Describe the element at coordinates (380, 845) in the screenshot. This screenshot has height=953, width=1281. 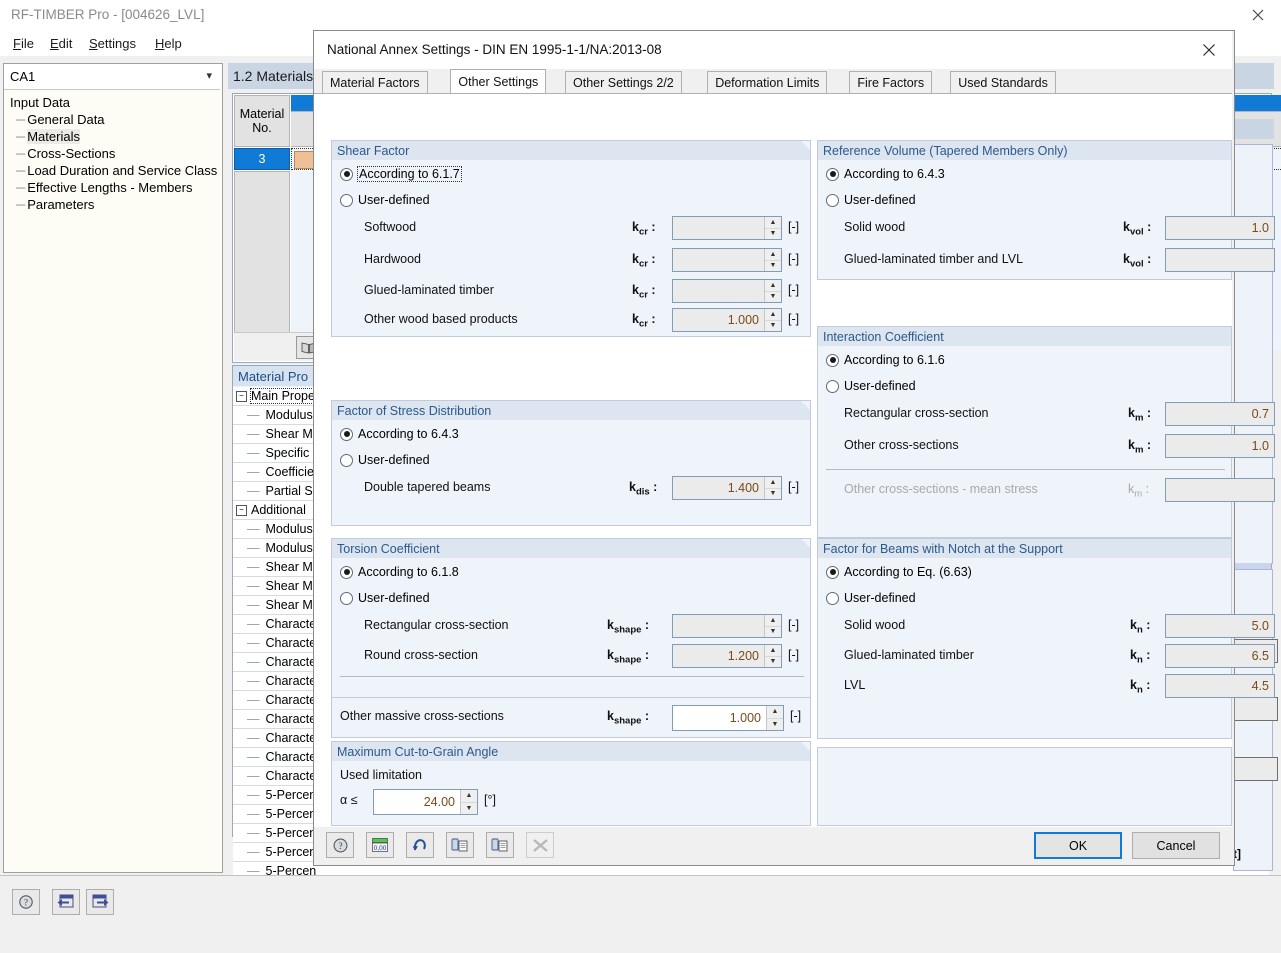
I see `dialog-units-button: 0,00` at that location.